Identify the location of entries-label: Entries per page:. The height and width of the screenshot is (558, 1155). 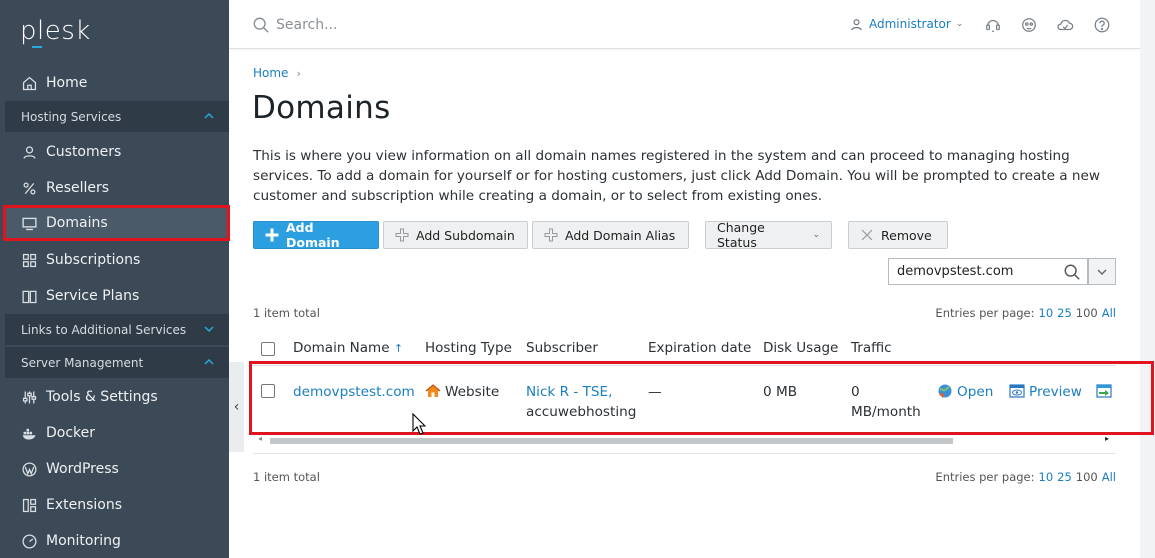
(985, 477).